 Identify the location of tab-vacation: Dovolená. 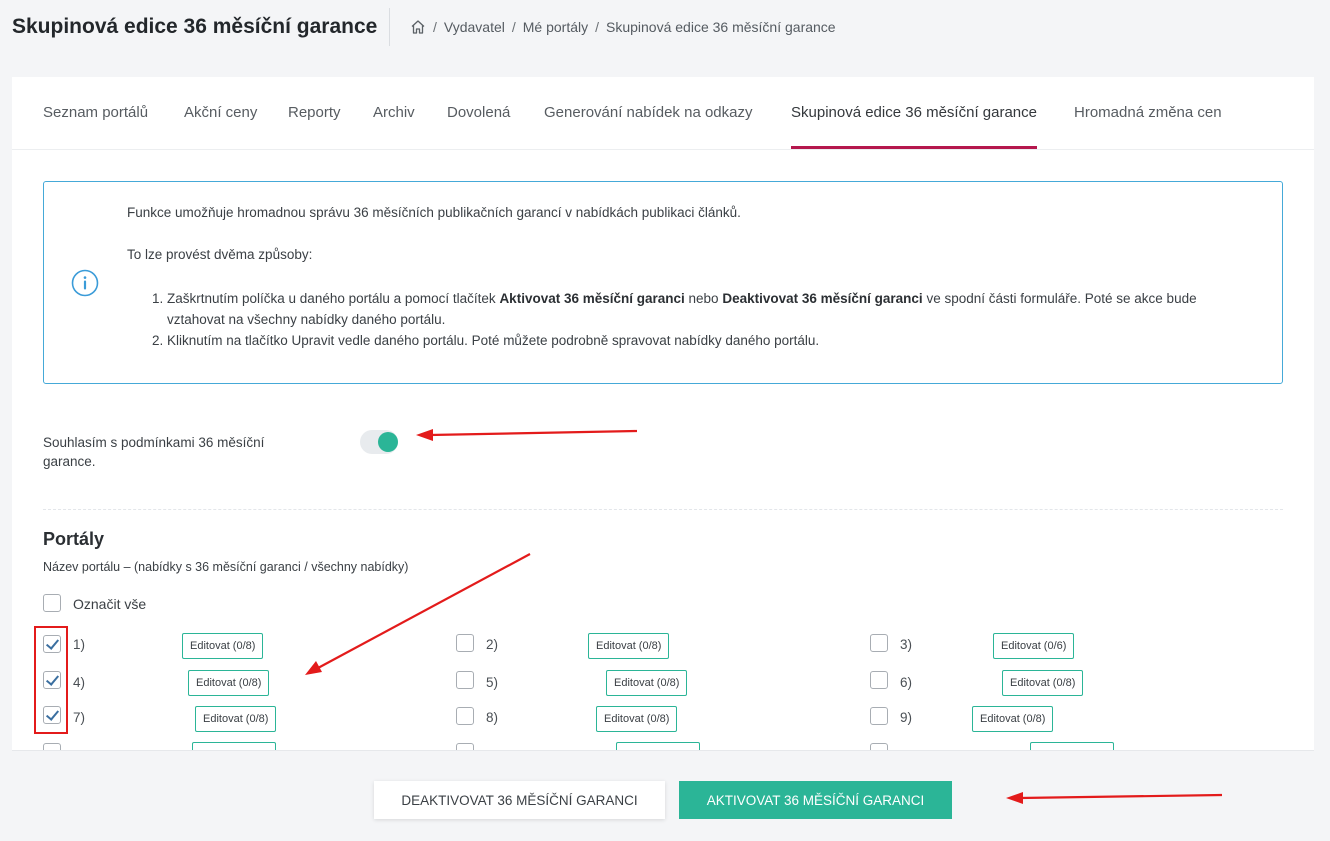
(478, 112).